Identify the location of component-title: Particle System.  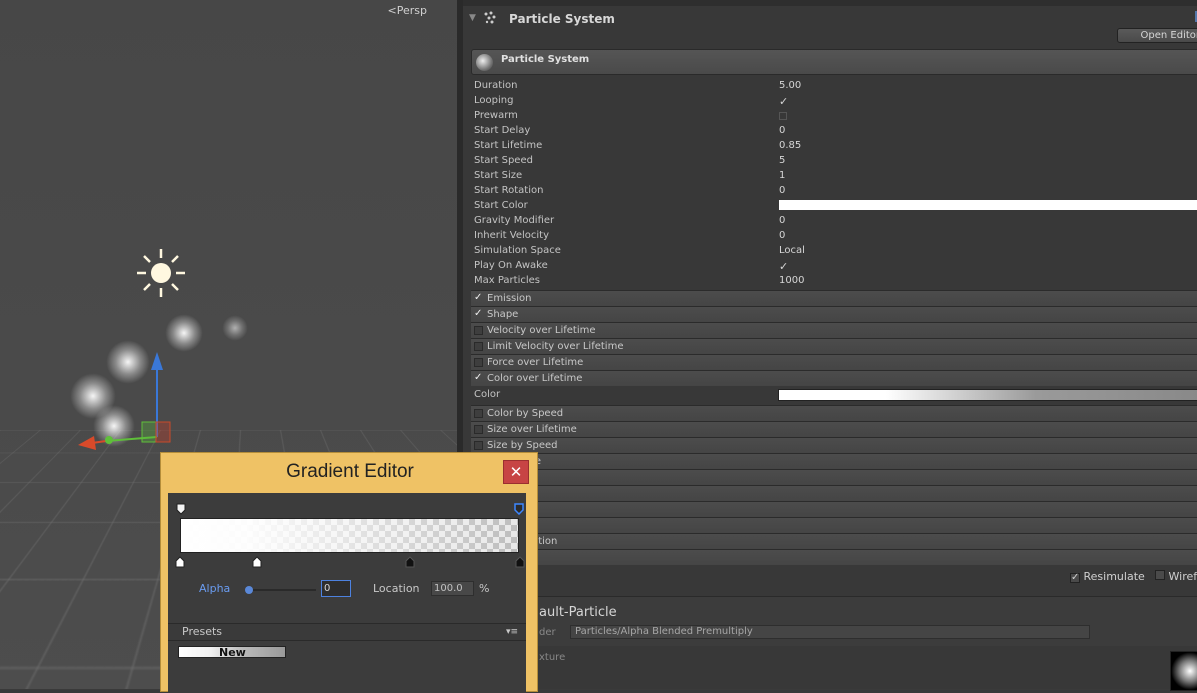
(562, 19).